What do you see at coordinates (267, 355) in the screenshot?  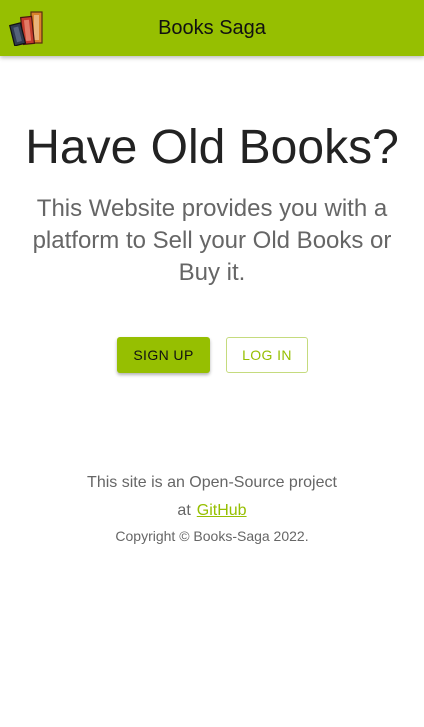 I see `log-in-button: LOG IN` at bounding box center [267, 355].